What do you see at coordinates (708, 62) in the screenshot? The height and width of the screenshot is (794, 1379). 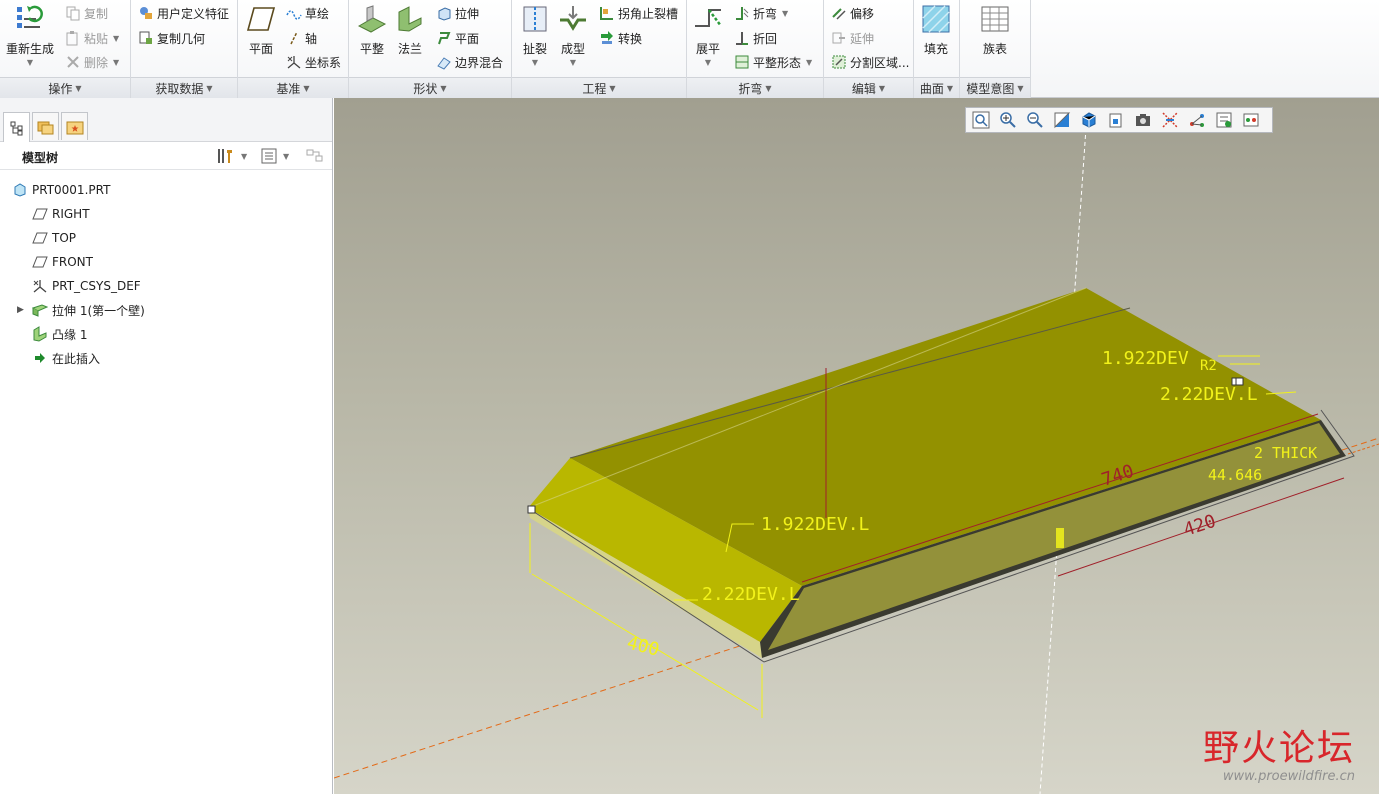 I see `unbend-dropdown-icon: ▼` at bounding box center [708, 62].